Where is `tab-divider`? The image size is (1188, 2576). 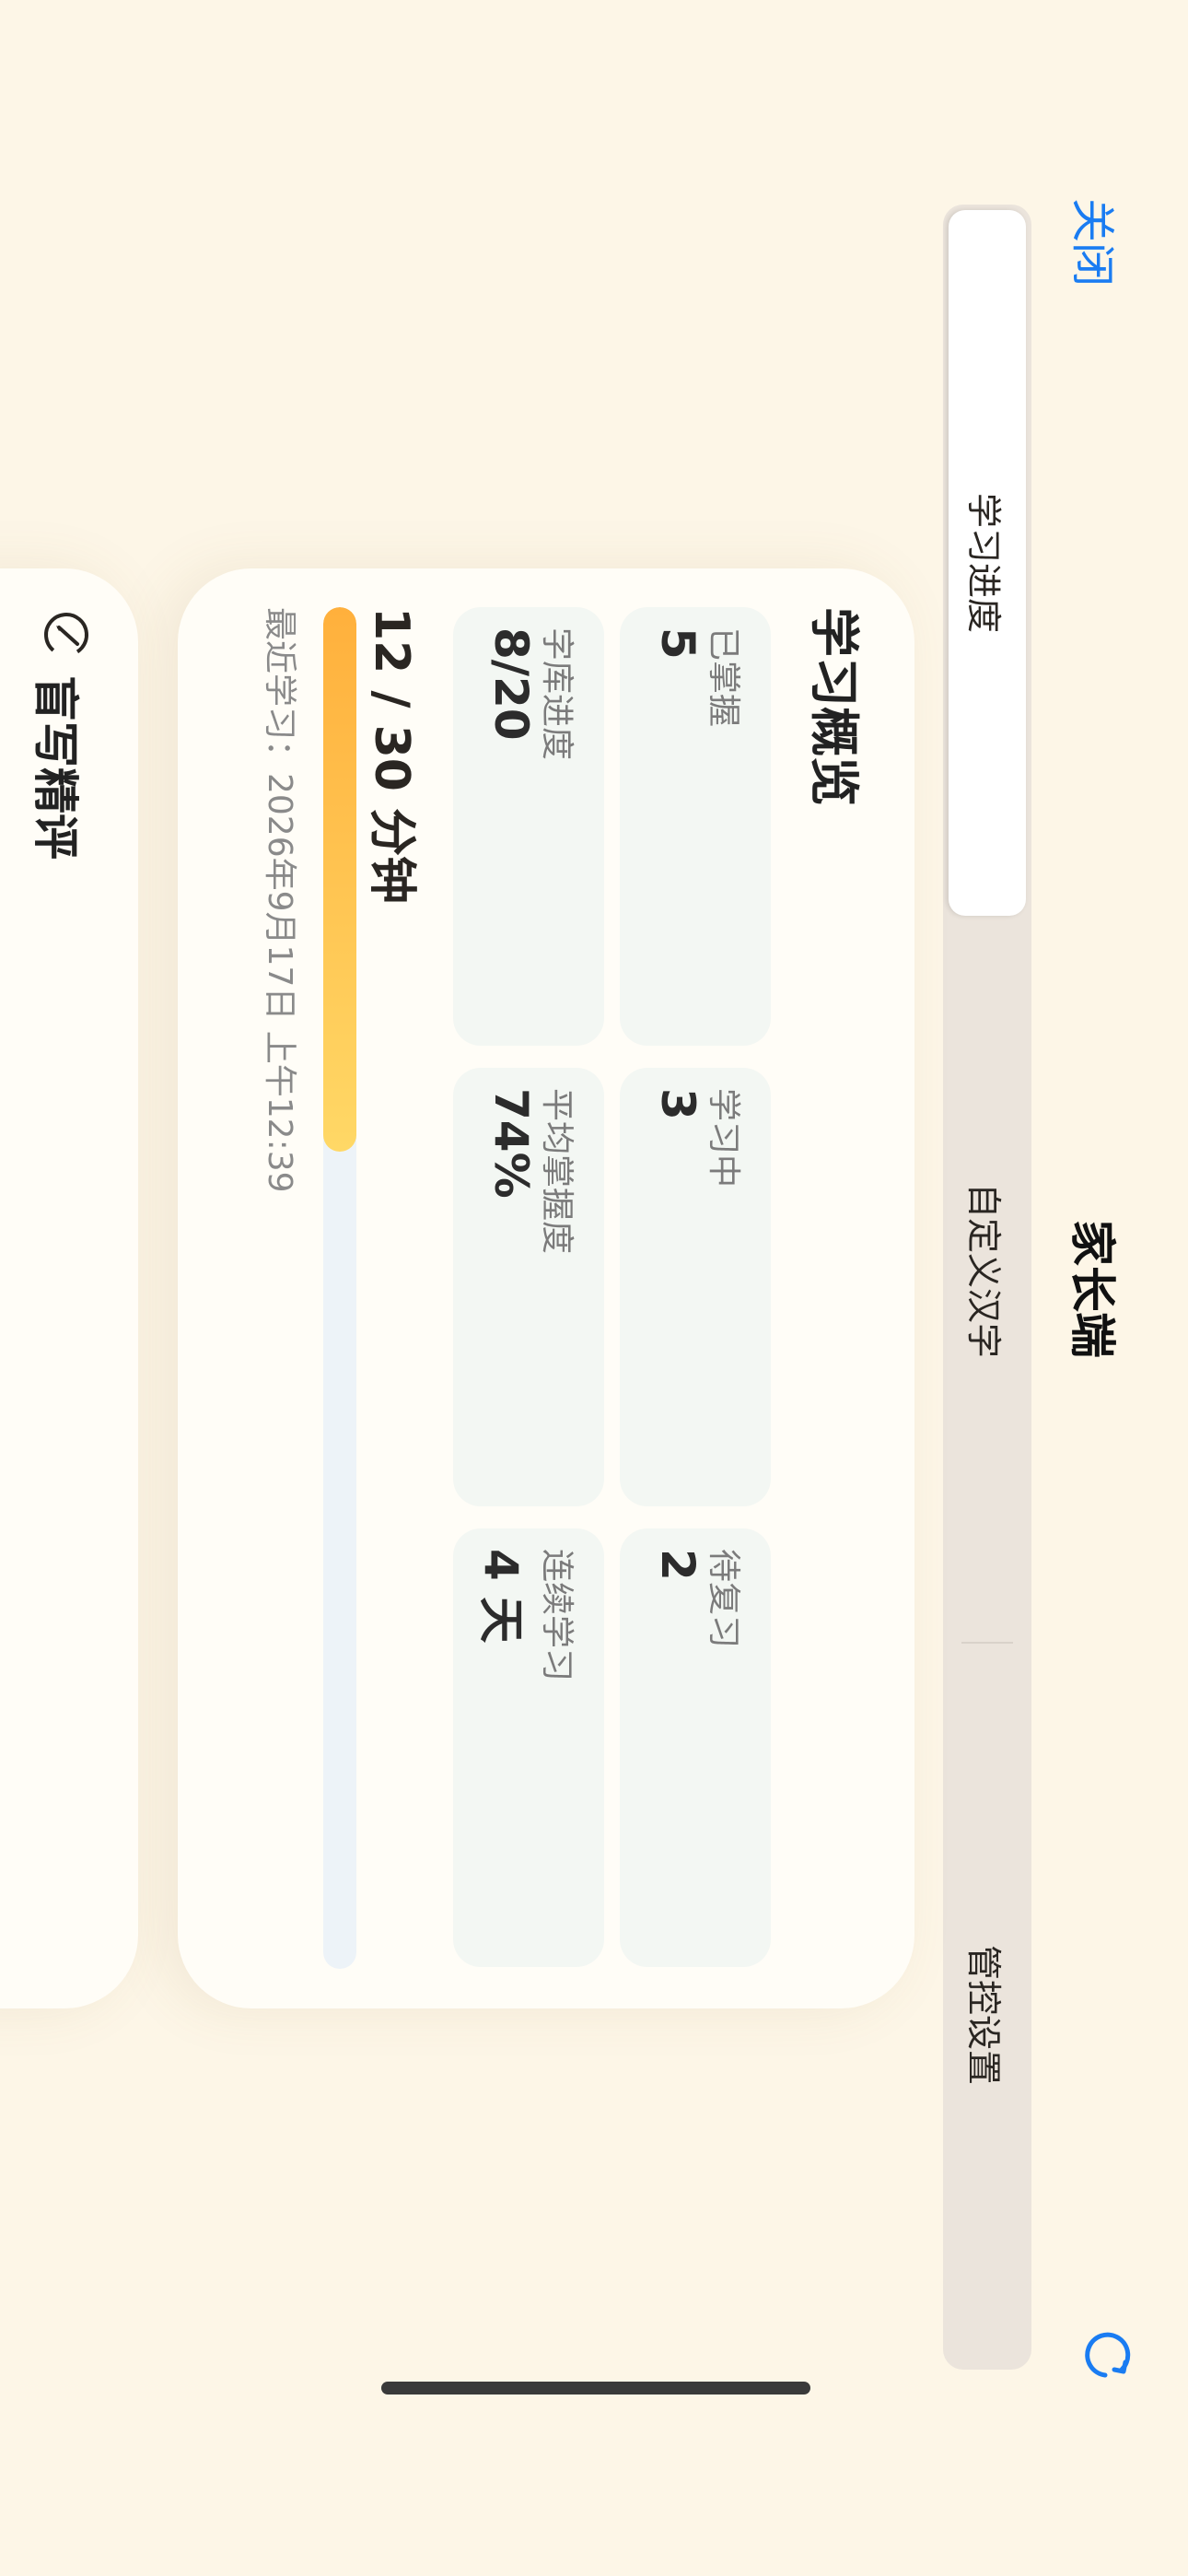
tab-divider is located at coordinates (987, 1643).